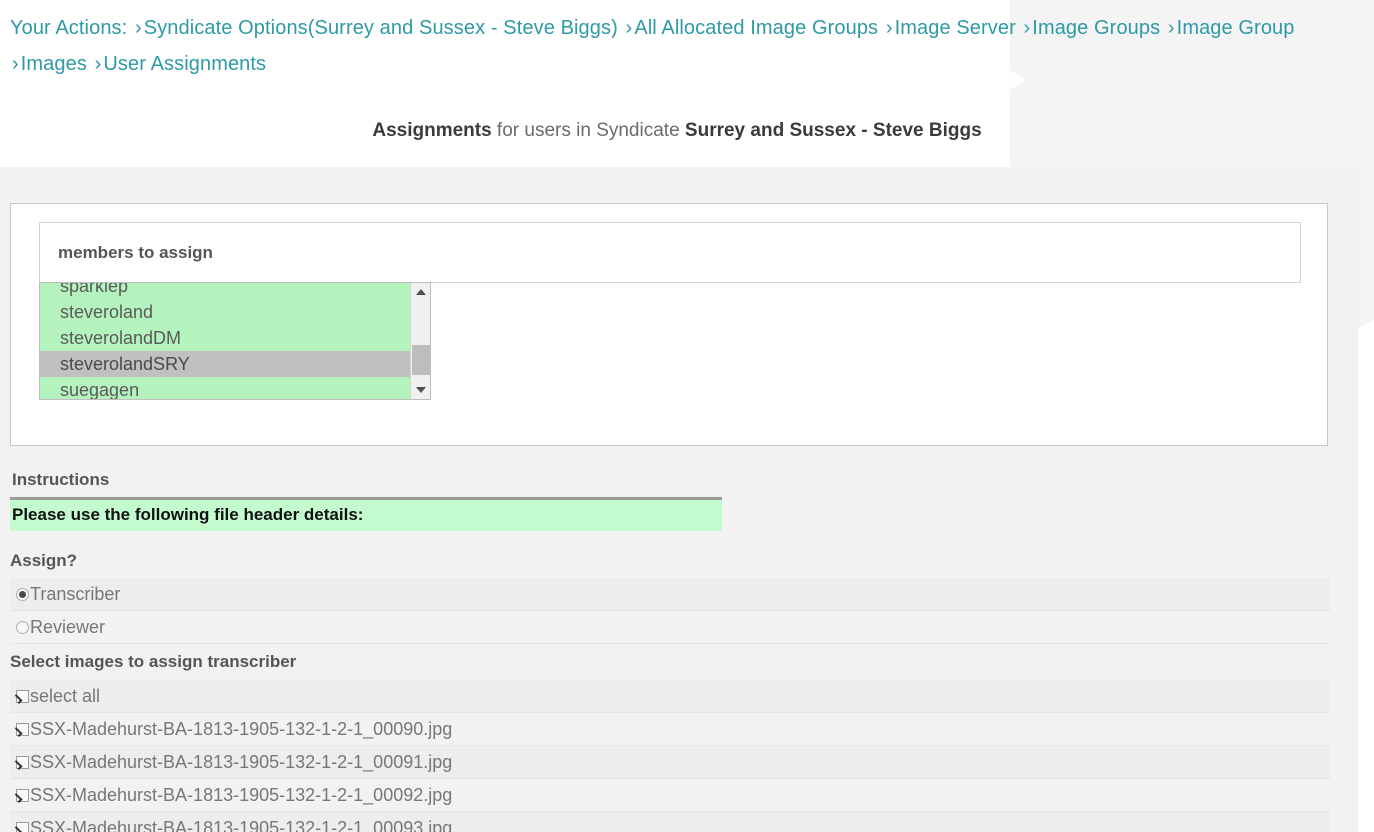 Image resolution: width=1374 pixels, height=832 pixels. I want to click on members-option: steverolandDM, so click(226, 338).